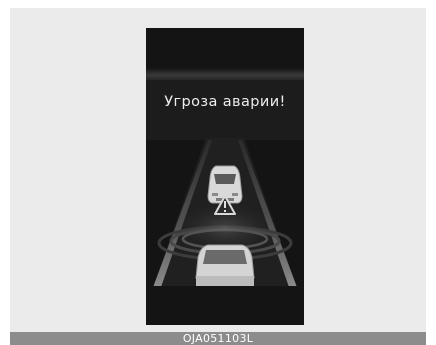 The image size is (436, 345). I want to click on collision-warning-message: Угроза аварии!, so click(225, 102).